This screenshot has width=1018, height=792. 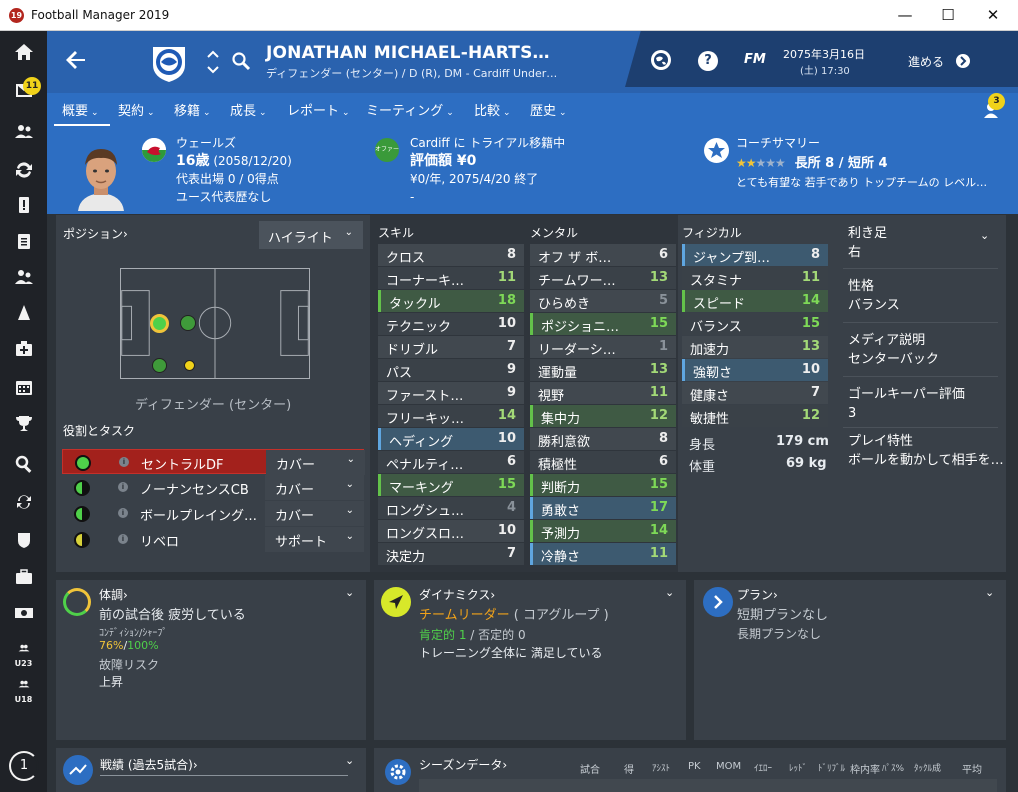 What do you see at coordinates (23, 52) in the screenshot?
I see `home-icon` at bounding box center [23, 52].